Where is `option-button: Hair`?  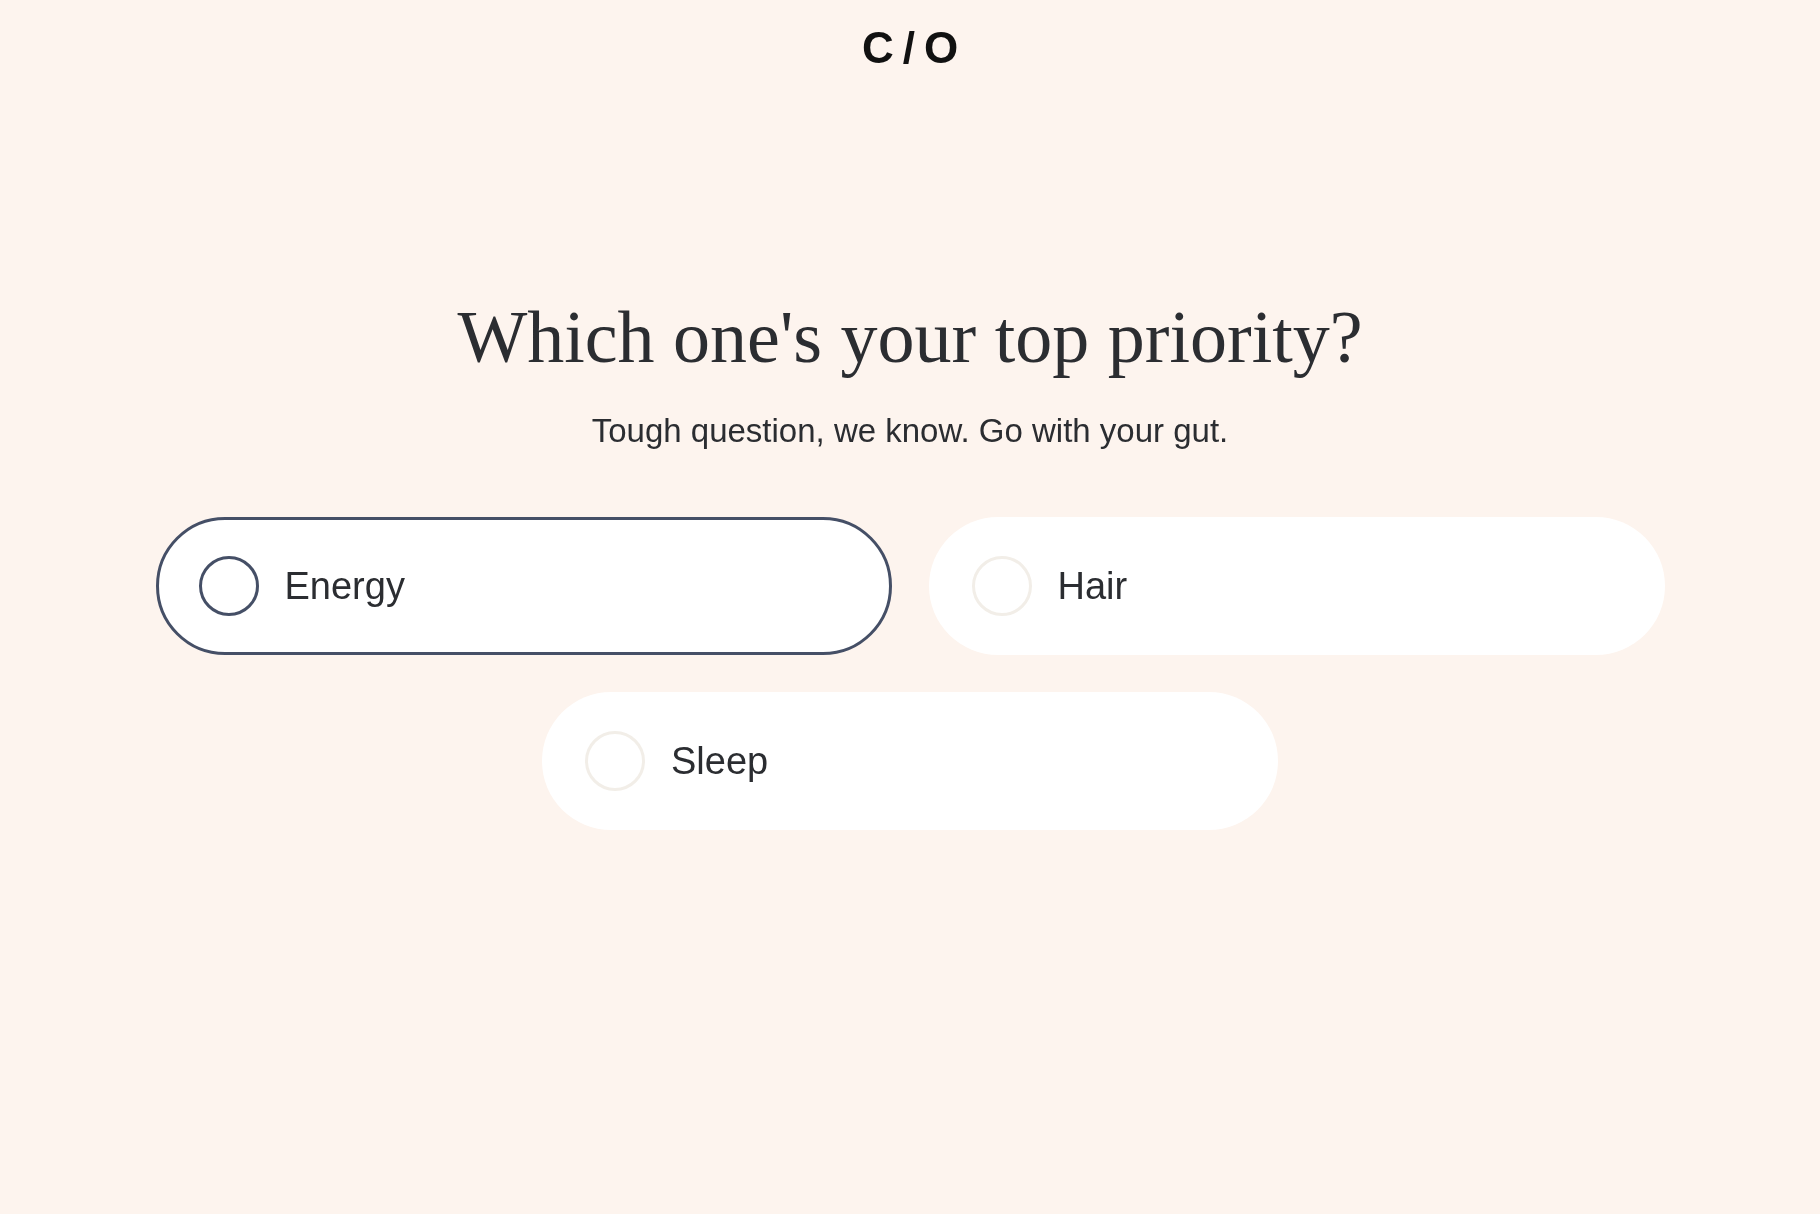
option-button: Hair is located at coordinates (1296, 586).